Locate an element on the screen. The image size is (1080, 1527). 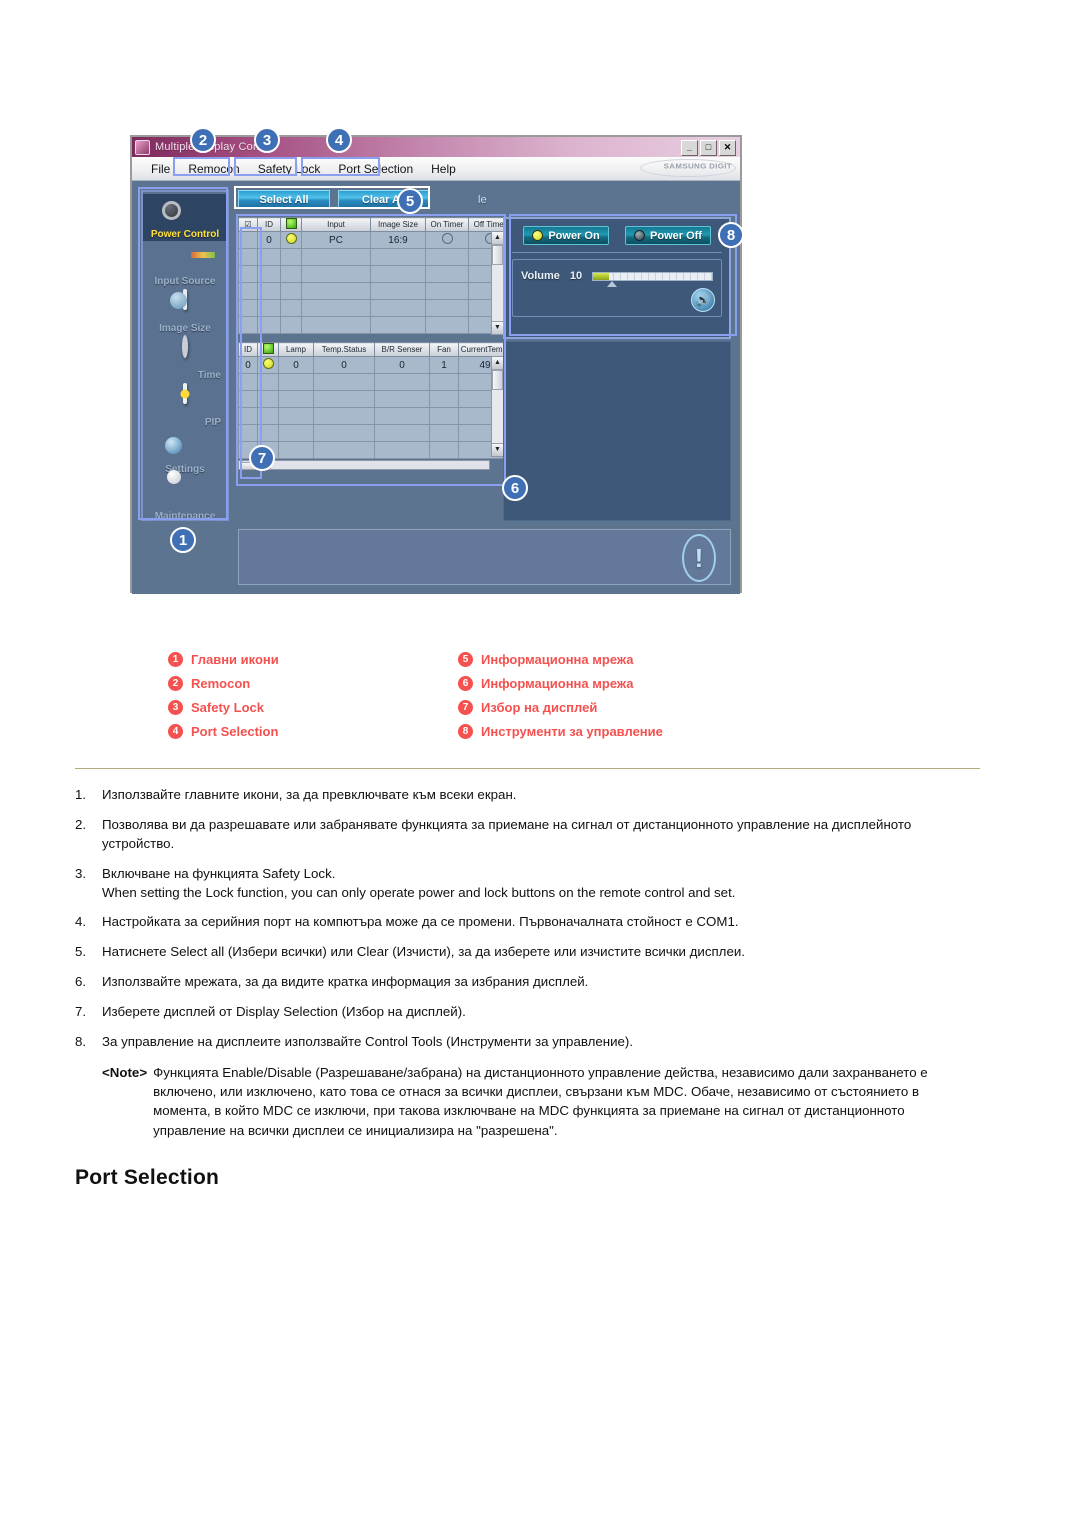
power-on-button: Power On is located at coordinates (566, 235).